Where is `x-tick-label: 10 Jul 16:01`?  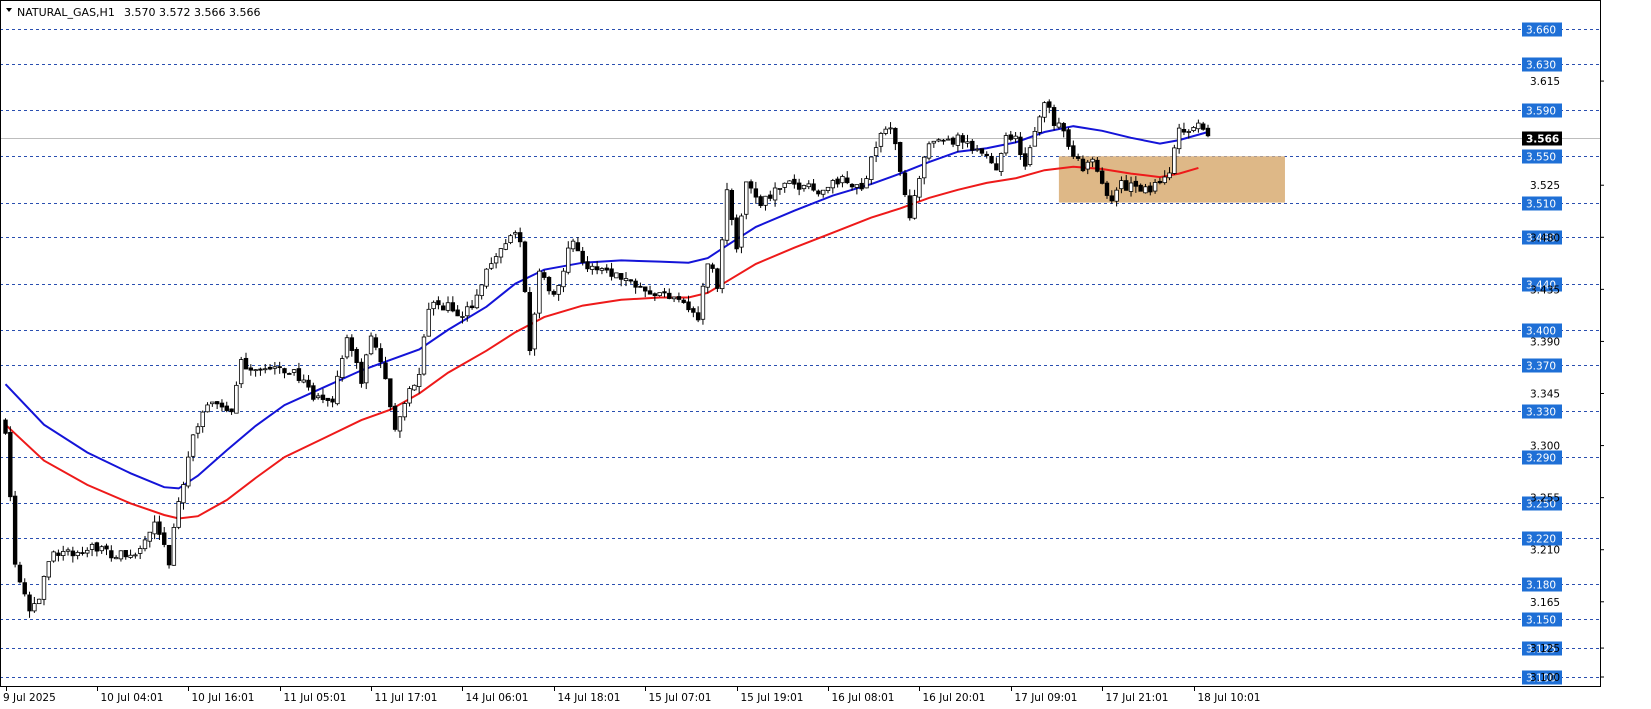
x-tick-label: 10 Jul 16:01 is located at coordinates (223, 698).